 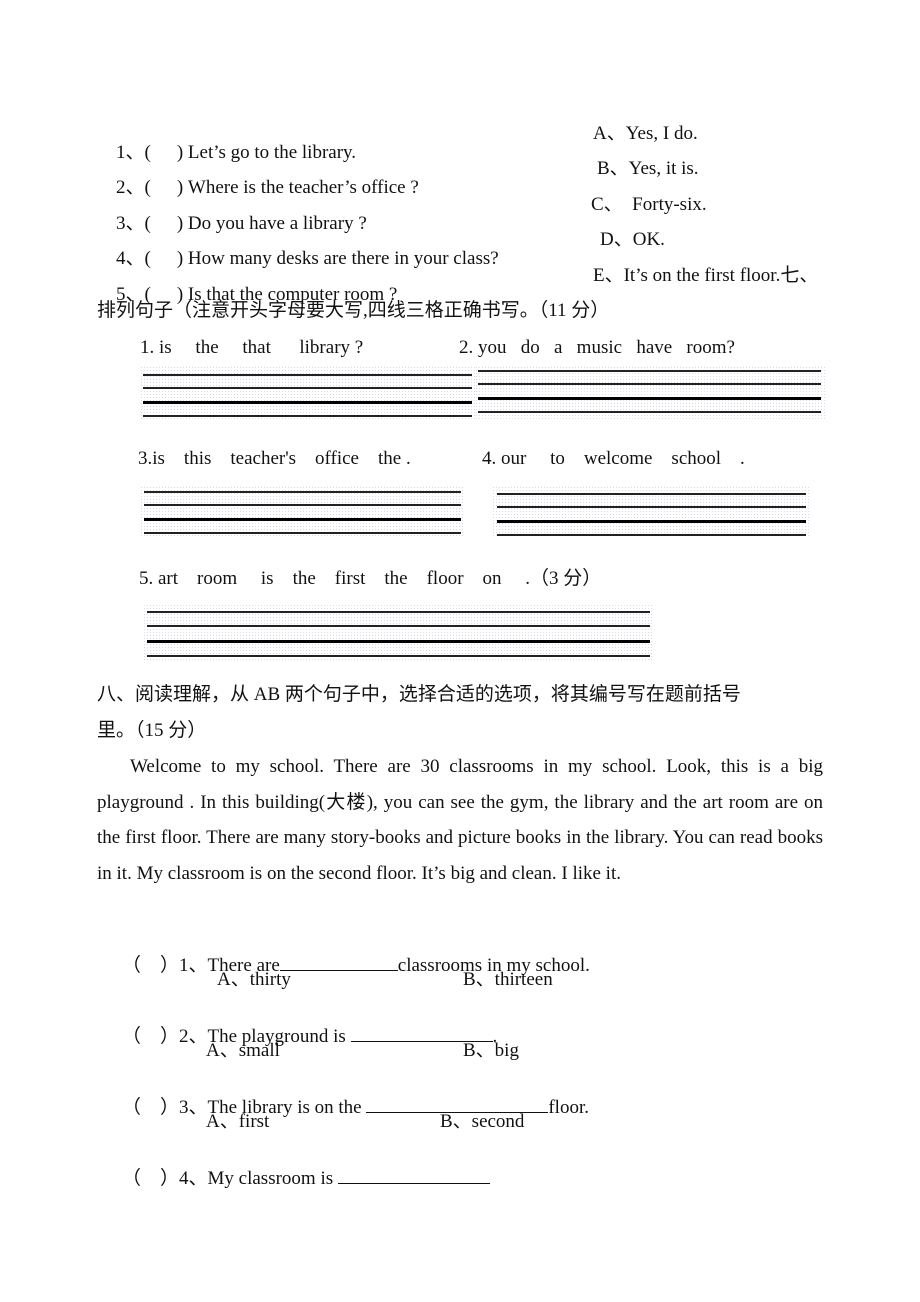 What do you see at coordinates (568, 1107) in the screenshot?
I see `question-suffix: floor.` at bounding box center [568, 1107].